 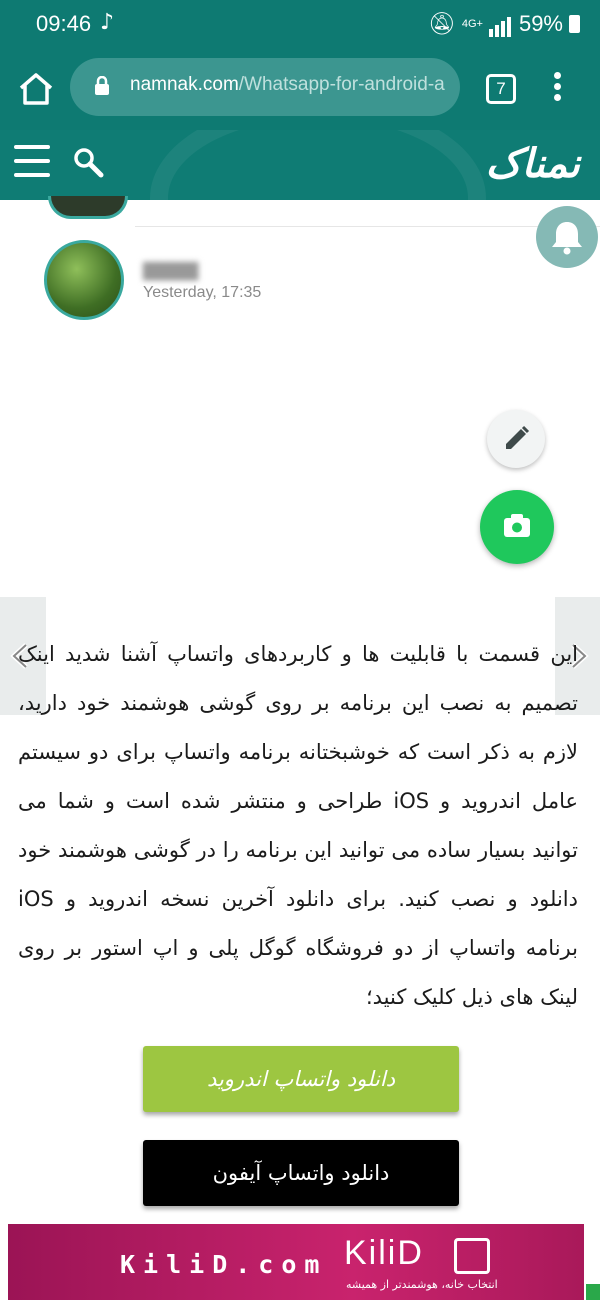 What do you see at coordinates (36, 89) in the screenshot?
I see `home-icon` at bounding box center [36, 89].